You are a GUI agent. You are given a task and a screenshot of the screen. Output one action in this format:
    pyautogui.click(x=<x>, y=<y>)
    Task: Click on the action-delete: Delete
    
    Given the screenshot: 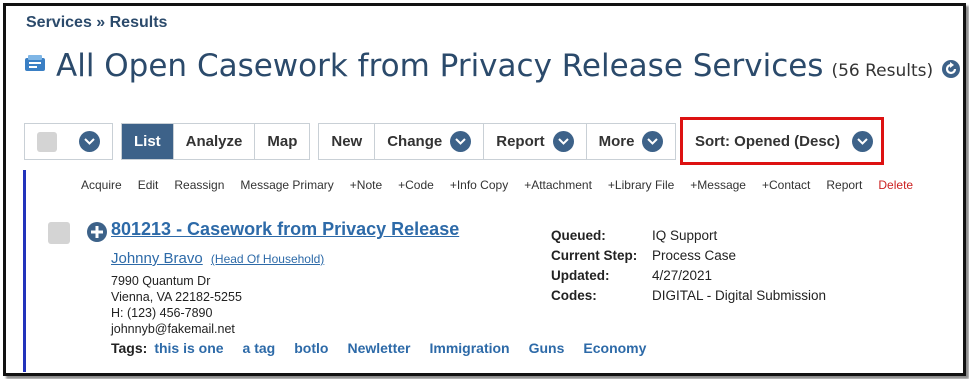 What is the action you would take?
    pyautogui.click(x=895, y=185)
    